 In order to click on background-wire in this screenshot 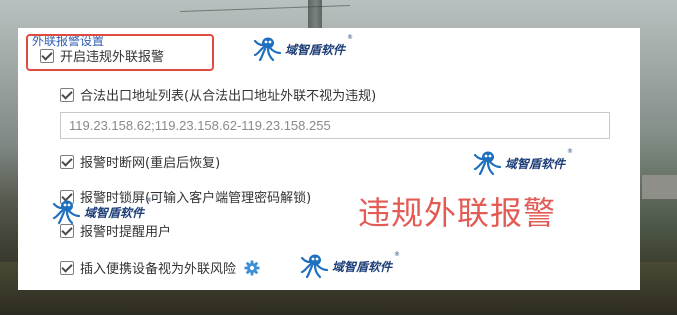, I will do `click(265, 8)`.